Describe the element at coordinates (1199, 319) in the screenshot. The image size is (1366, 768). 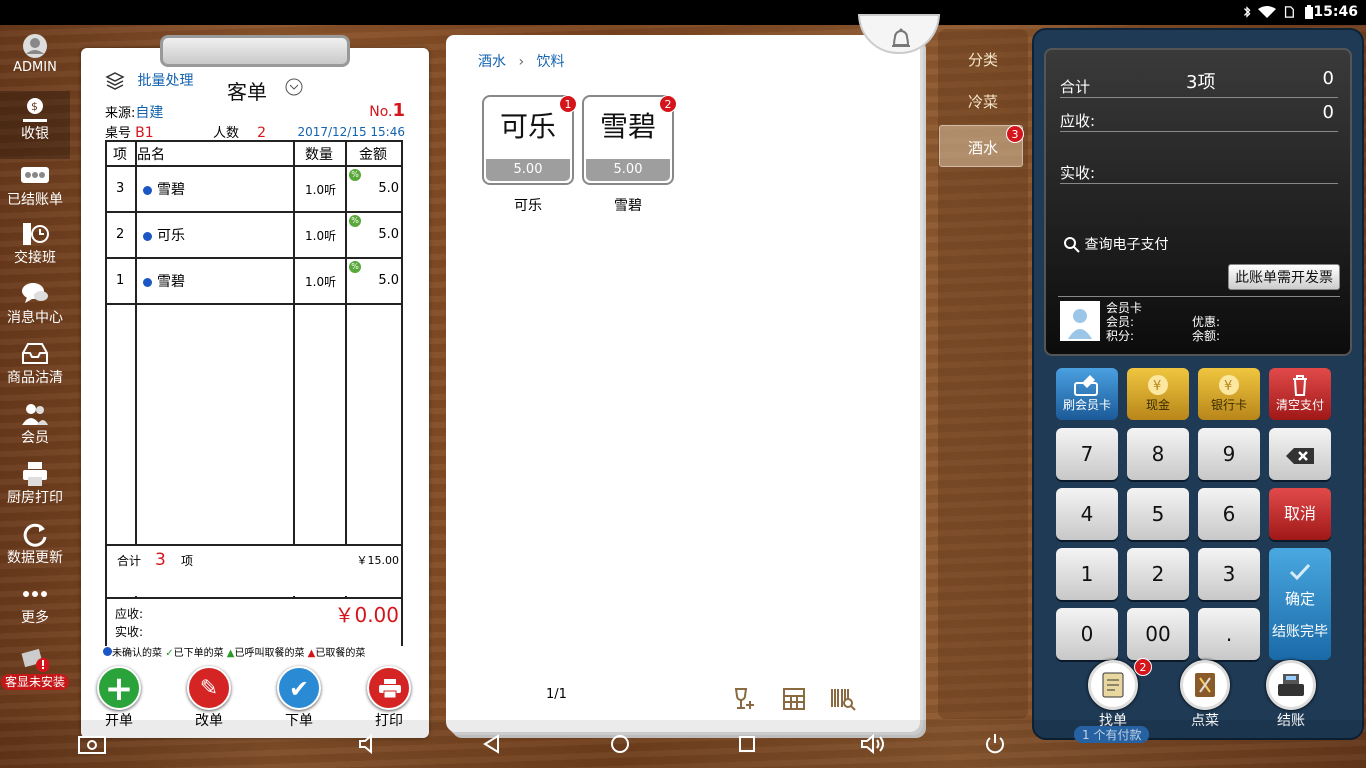
I see `member-info: 会员卡 会员: 积分: 优惠: 余额:` at that location.